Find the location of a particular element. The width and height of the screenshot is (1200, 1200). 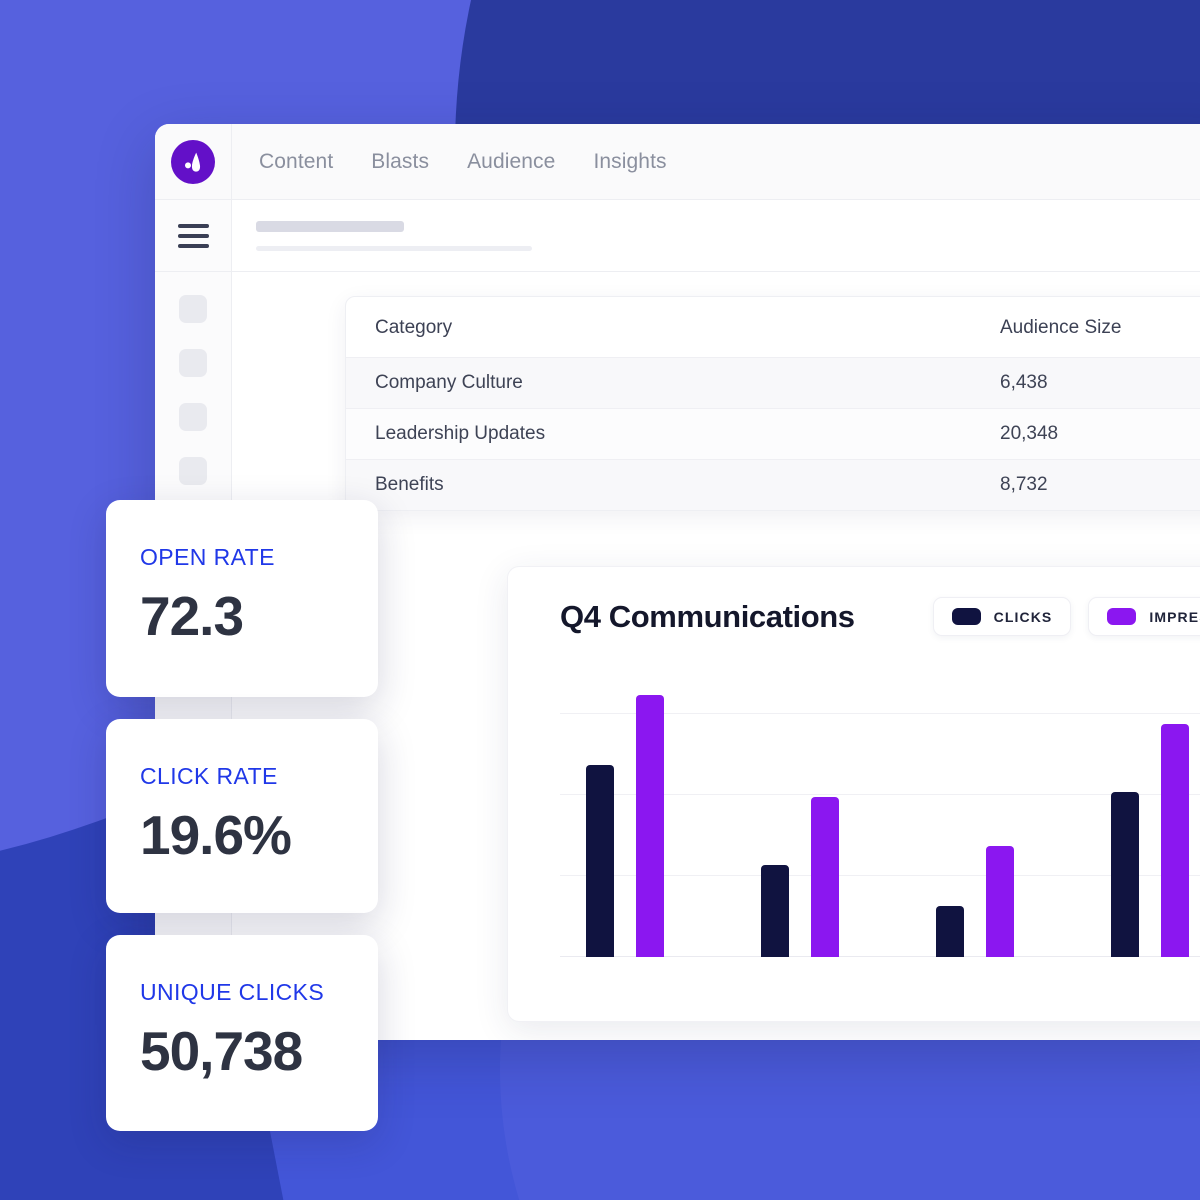

kpi-card-open-rate: OPEN RATE 72.3 is located at coordinates (242, 598).